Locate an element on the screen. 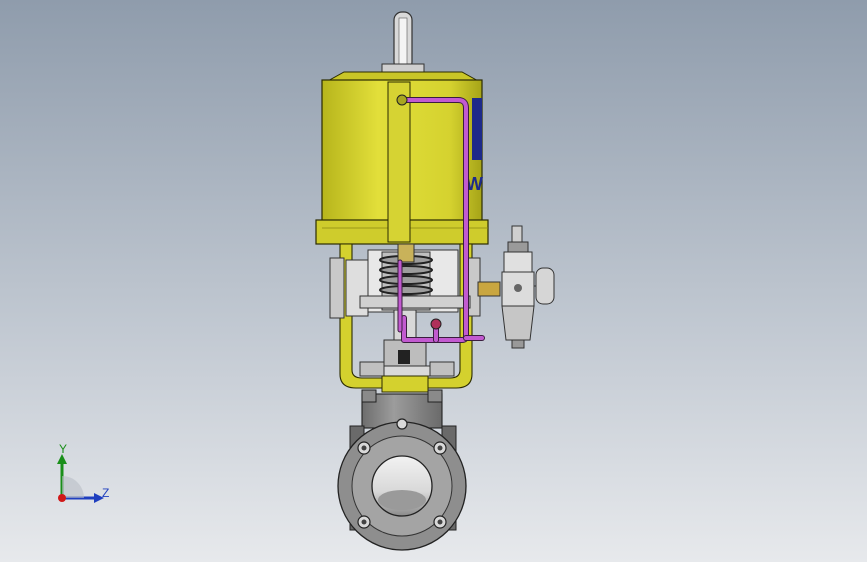 This screenshot has height=562, width=867. filter-regulator is located at coordinates (516, 287).